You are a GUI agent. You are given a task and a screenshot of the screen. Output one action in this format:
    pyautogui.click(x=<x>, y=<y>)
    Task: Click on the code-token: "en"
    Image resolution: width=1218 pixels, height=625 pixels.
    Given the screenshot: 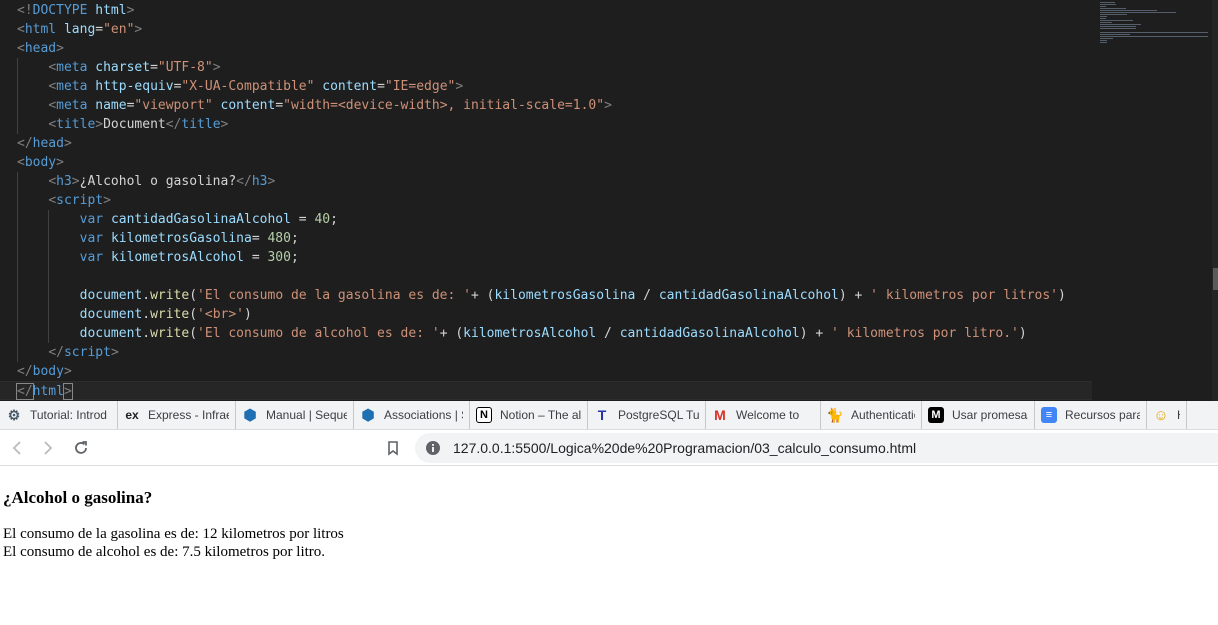 What is the action you would take?
    pyautogui.click(x=119, y=29)
    